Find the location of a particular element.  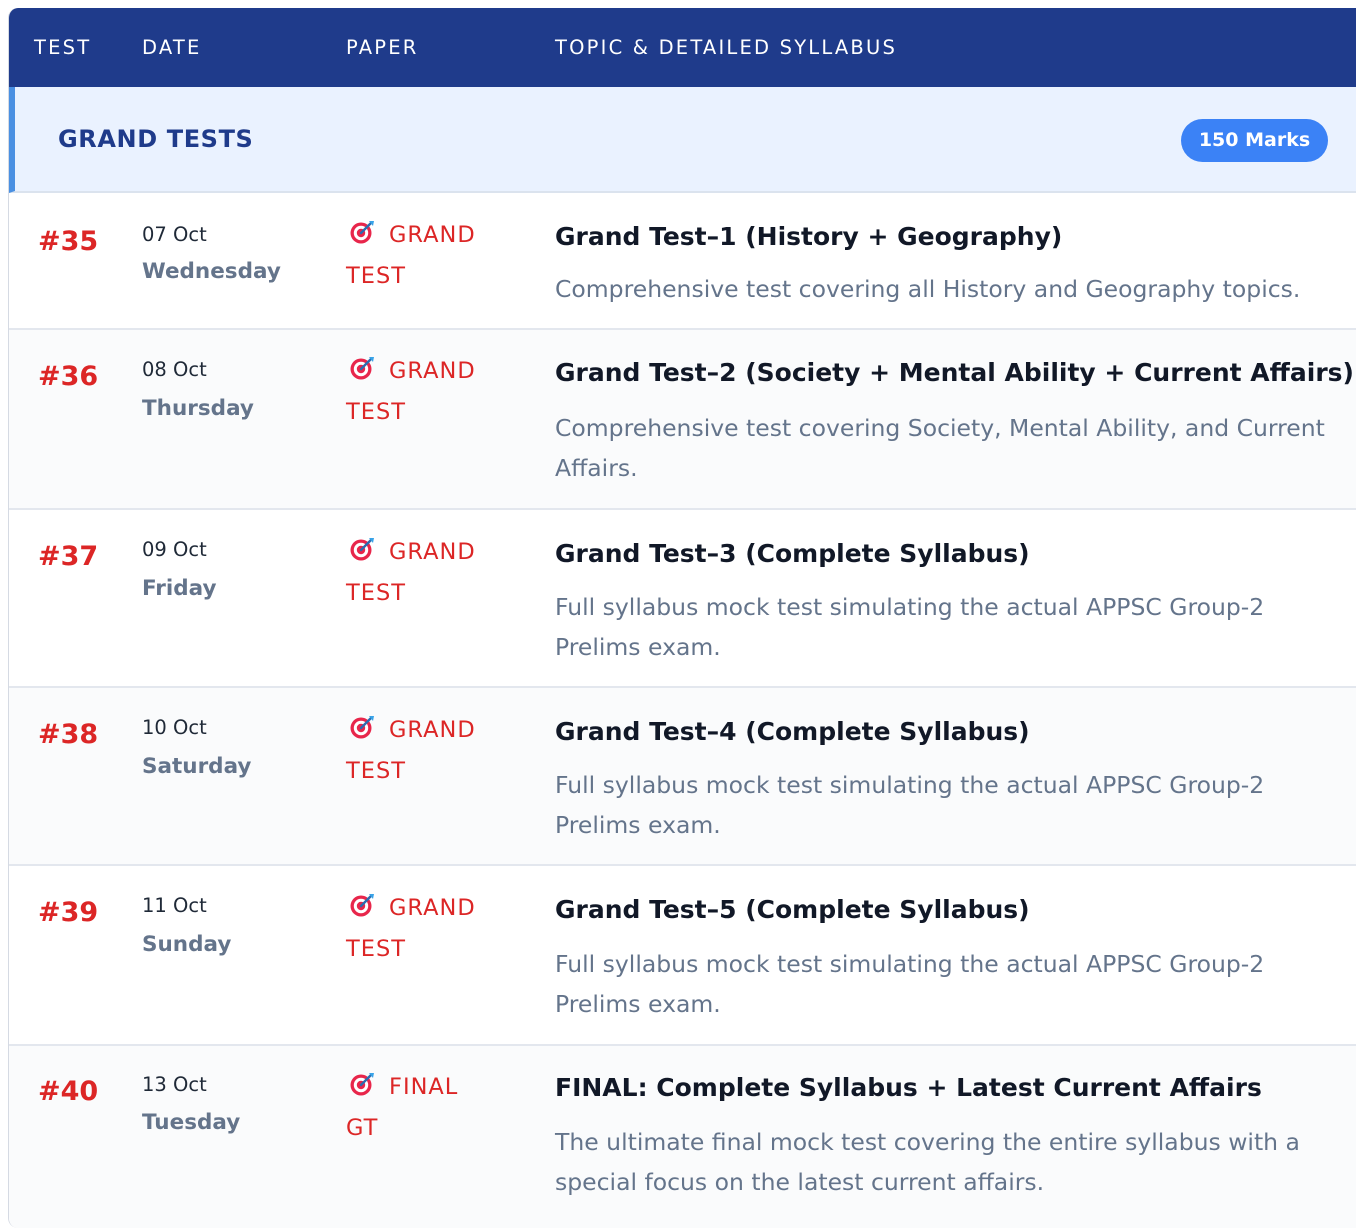

test-number: #35 is located at coordinates (68, 241).